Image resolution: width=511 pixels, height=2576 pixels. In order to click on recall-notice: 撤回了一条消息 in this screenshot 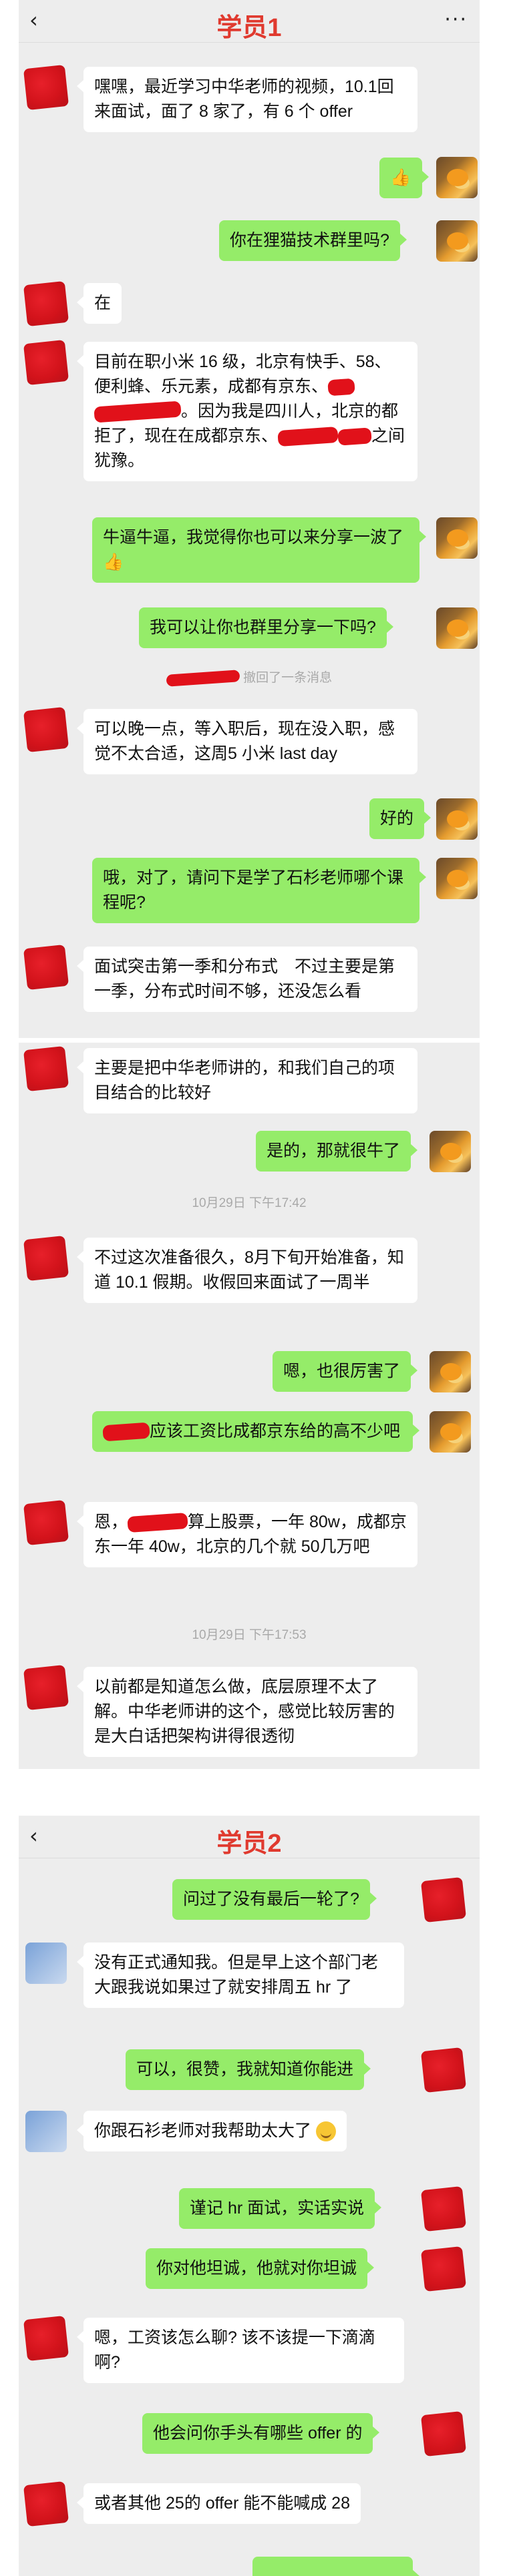, I will do `click(249, 677)`.